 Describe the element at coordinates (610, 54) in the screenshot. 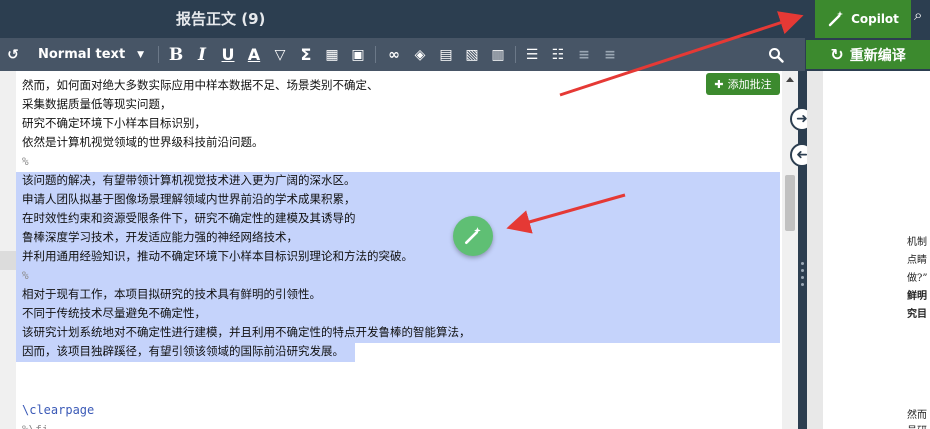

I see `indent-icon: ≡` at that location.